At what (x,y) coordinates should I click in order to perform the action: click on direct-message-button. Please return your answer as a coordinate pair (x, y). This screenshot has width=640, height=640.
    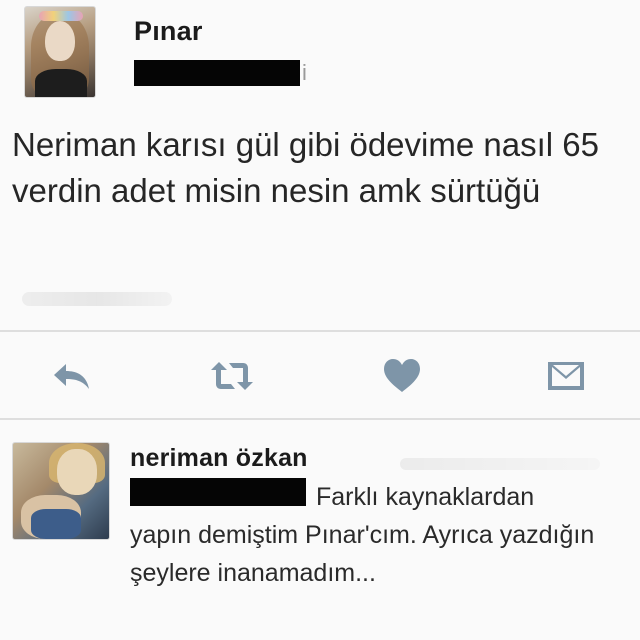
    Looking at the image, I should click on (566, 376).